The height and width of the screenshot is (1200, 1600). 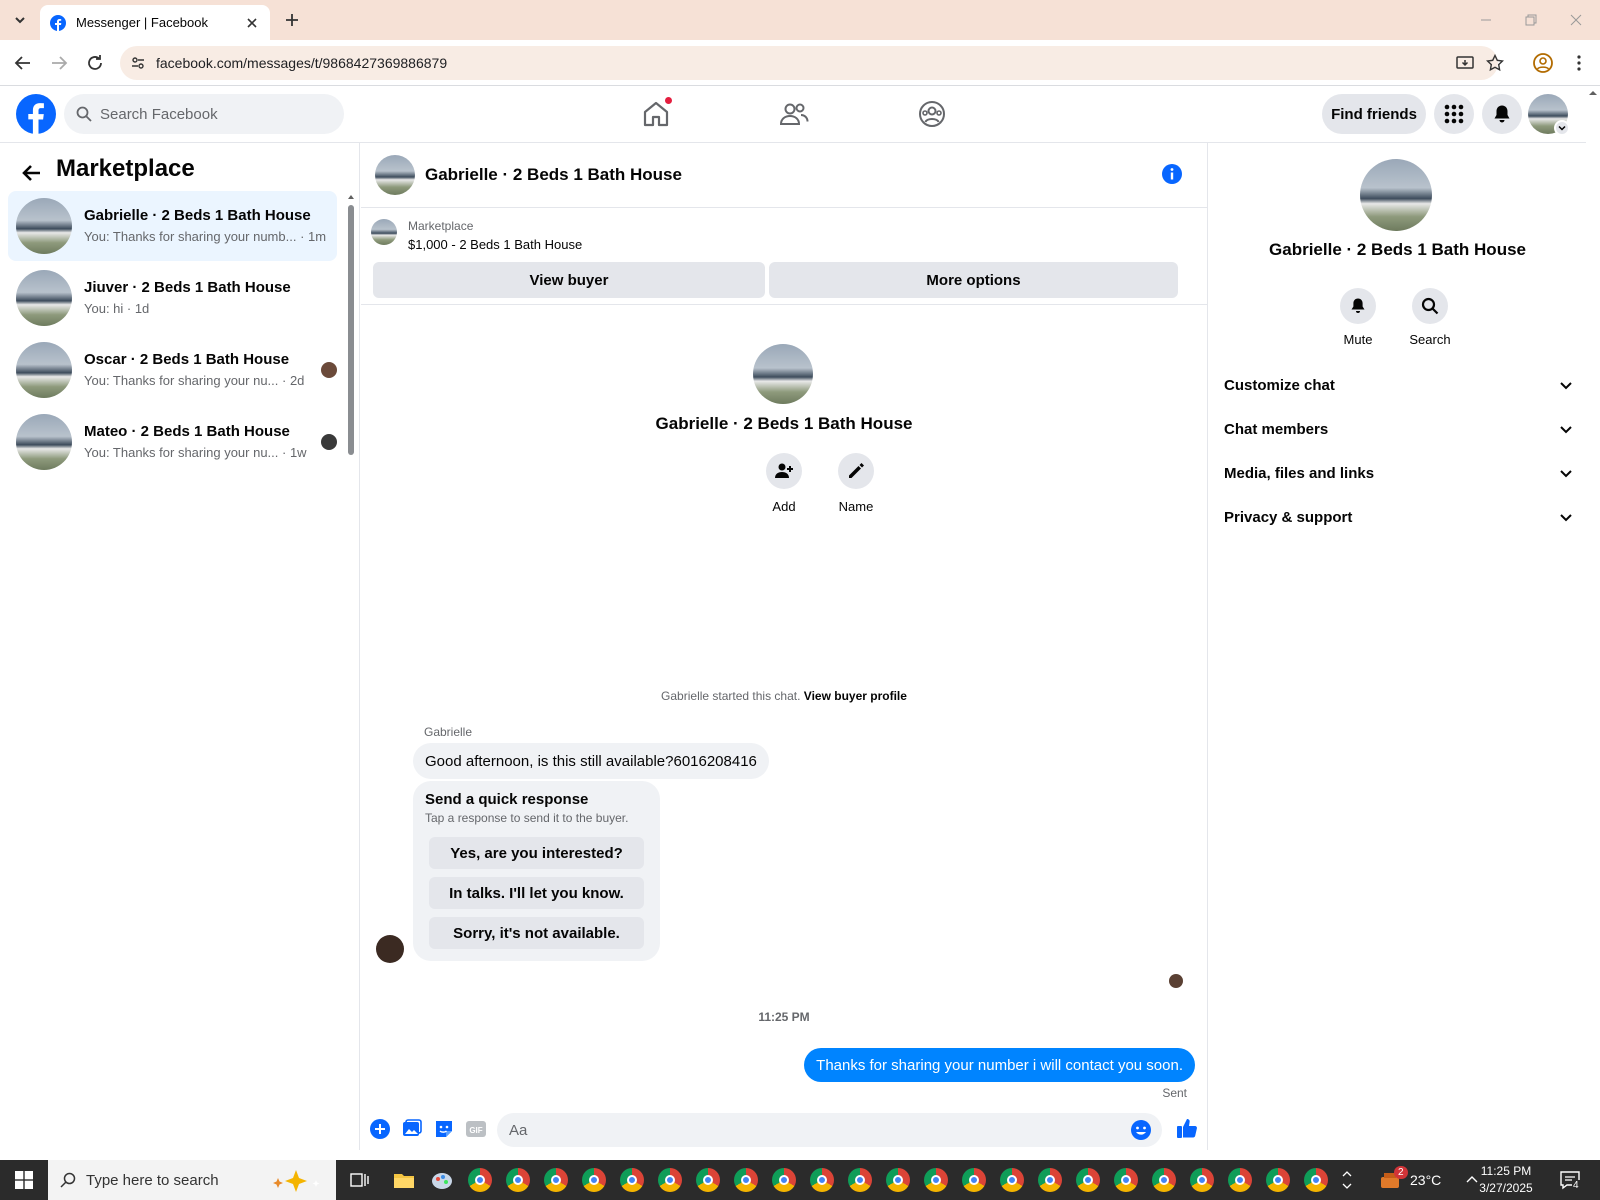 What do you see at coordinates (794, 114) in the screenshot?
I see `friends-icon` at bounding box center [794, 114].